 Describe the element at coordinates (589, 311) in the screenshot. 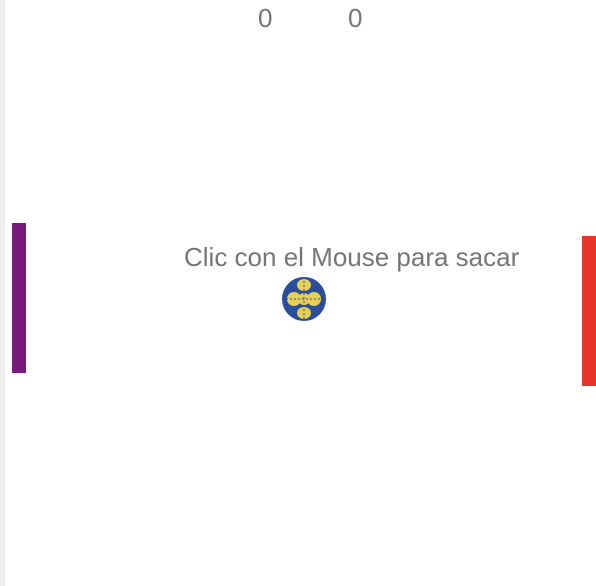

I see `paddle-right` at that location.